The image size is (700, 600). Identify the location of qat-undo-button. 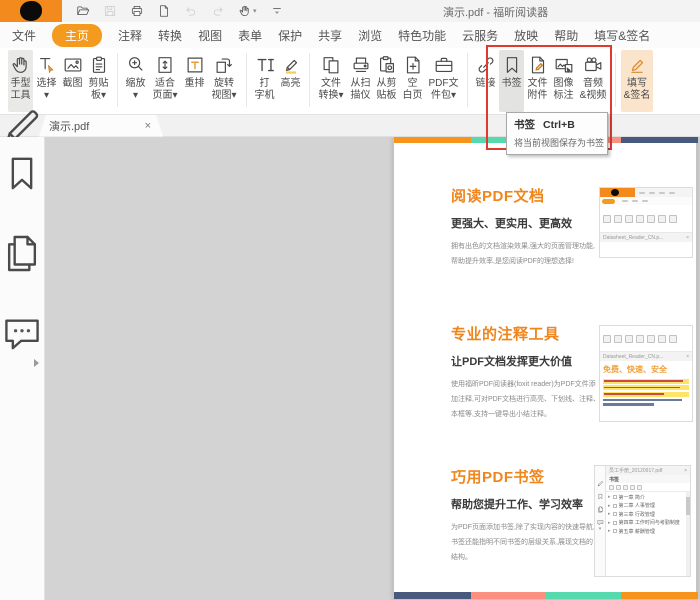
(191, 11).